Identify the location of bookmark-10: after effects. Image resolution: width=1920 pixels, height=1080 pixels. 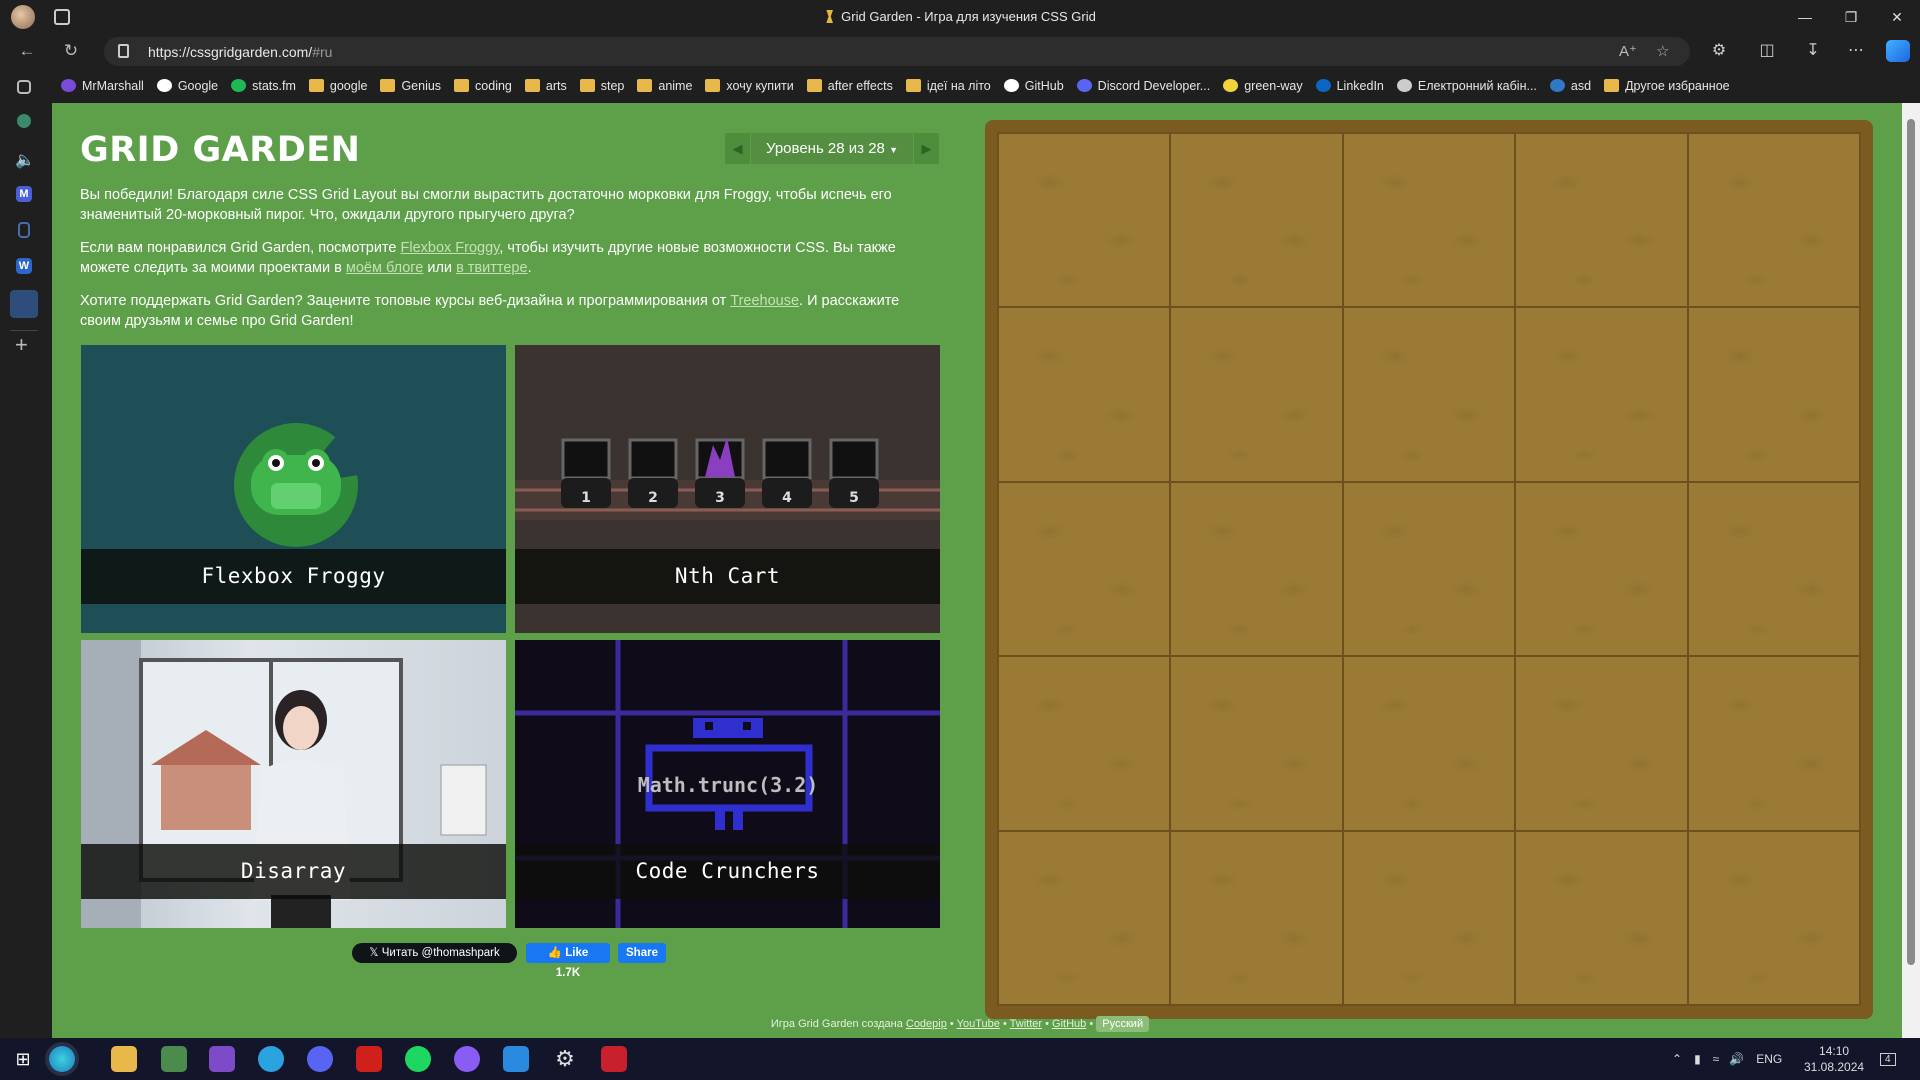
(849, 86).